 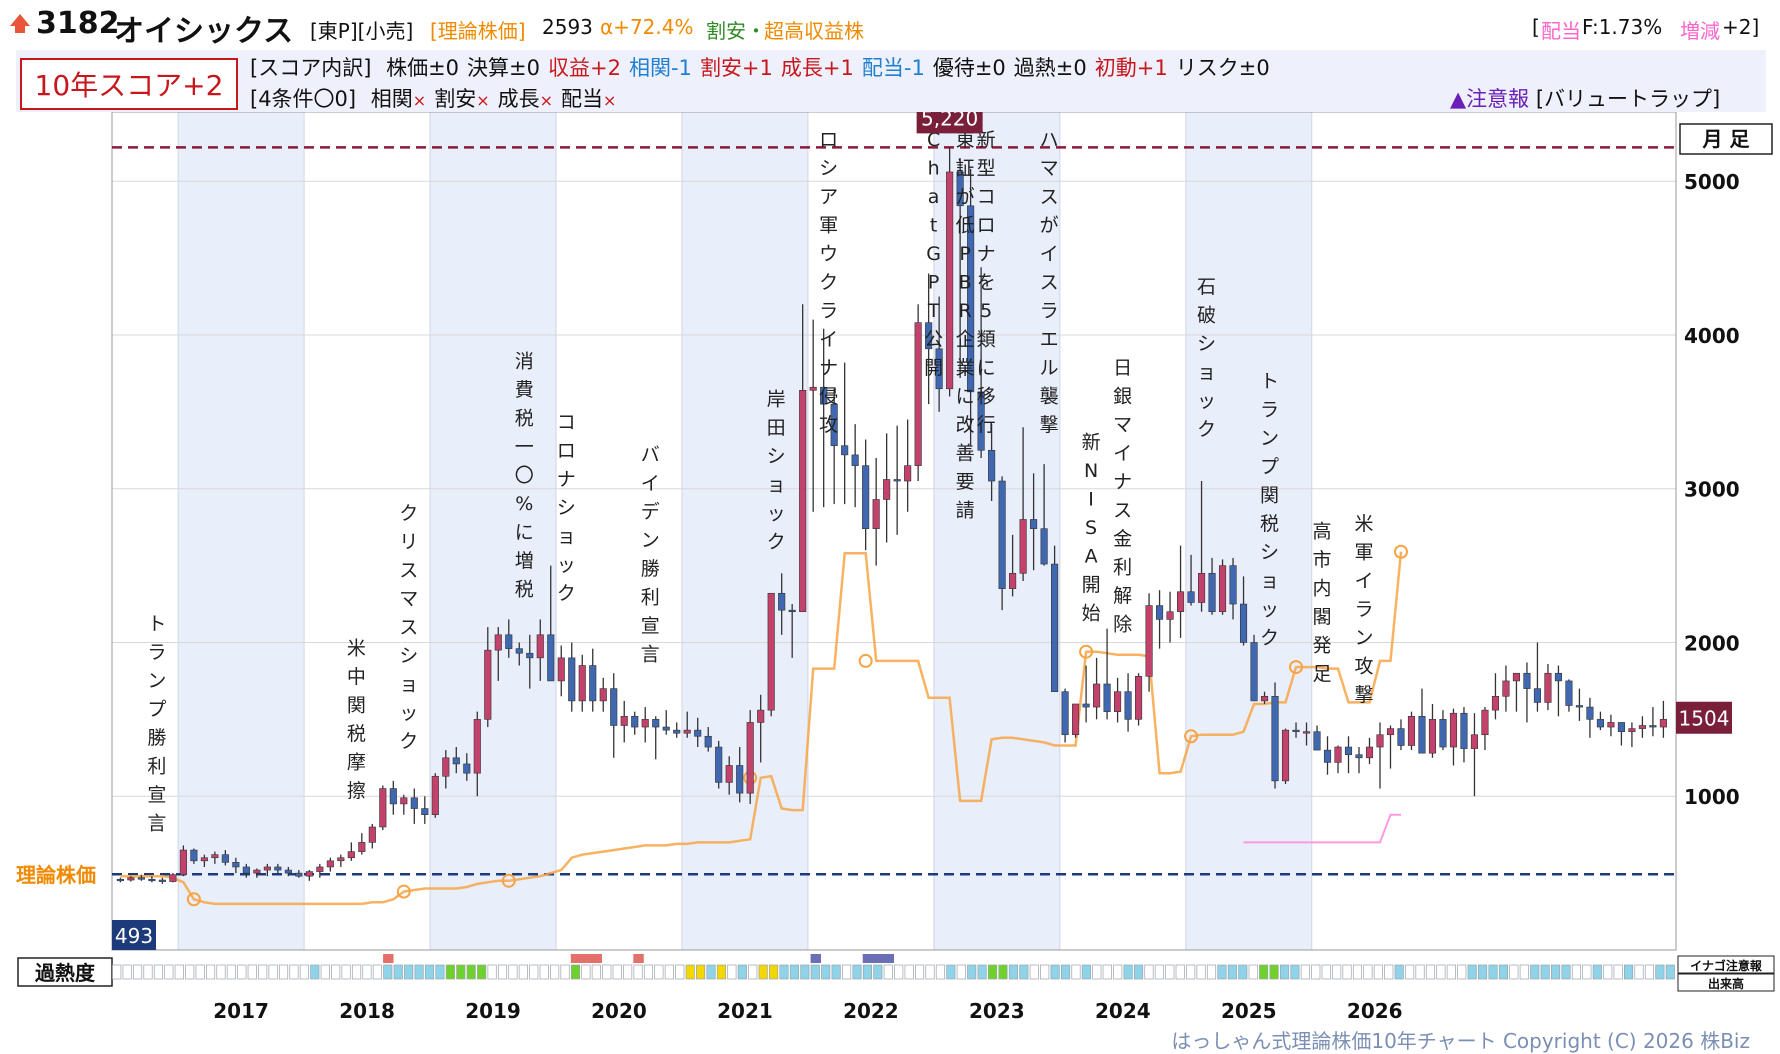 I want to click on event-annotation: トランプ勝利宣言, so click(x=156, y=724).